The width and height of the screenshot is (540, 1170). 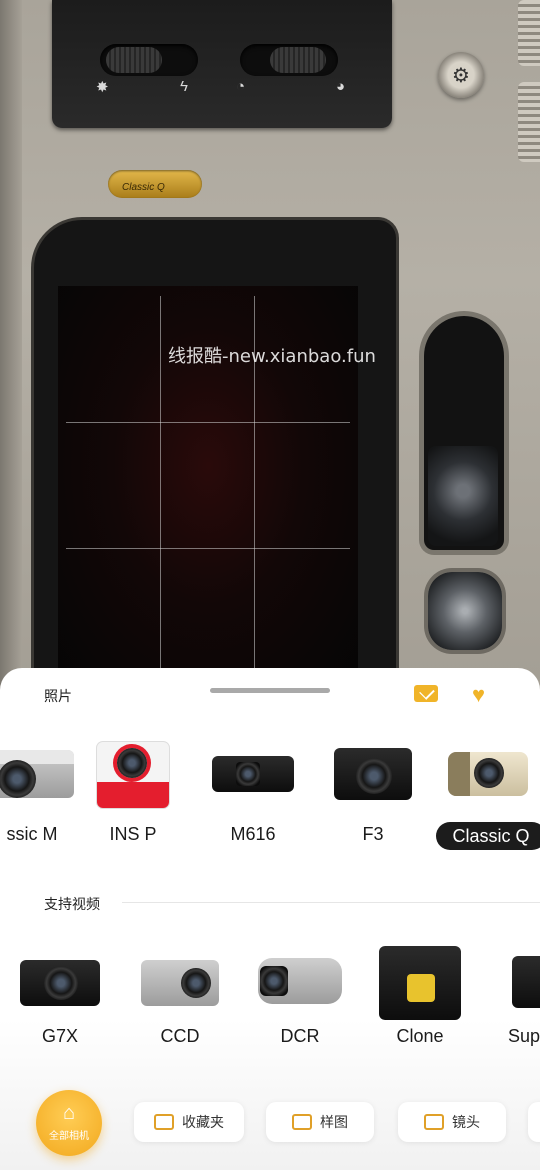 What do you see at coordinates (461, 75) in the screenshot?
I see `settings-gear-icon: ⚙` at bounding box center [461, 75].